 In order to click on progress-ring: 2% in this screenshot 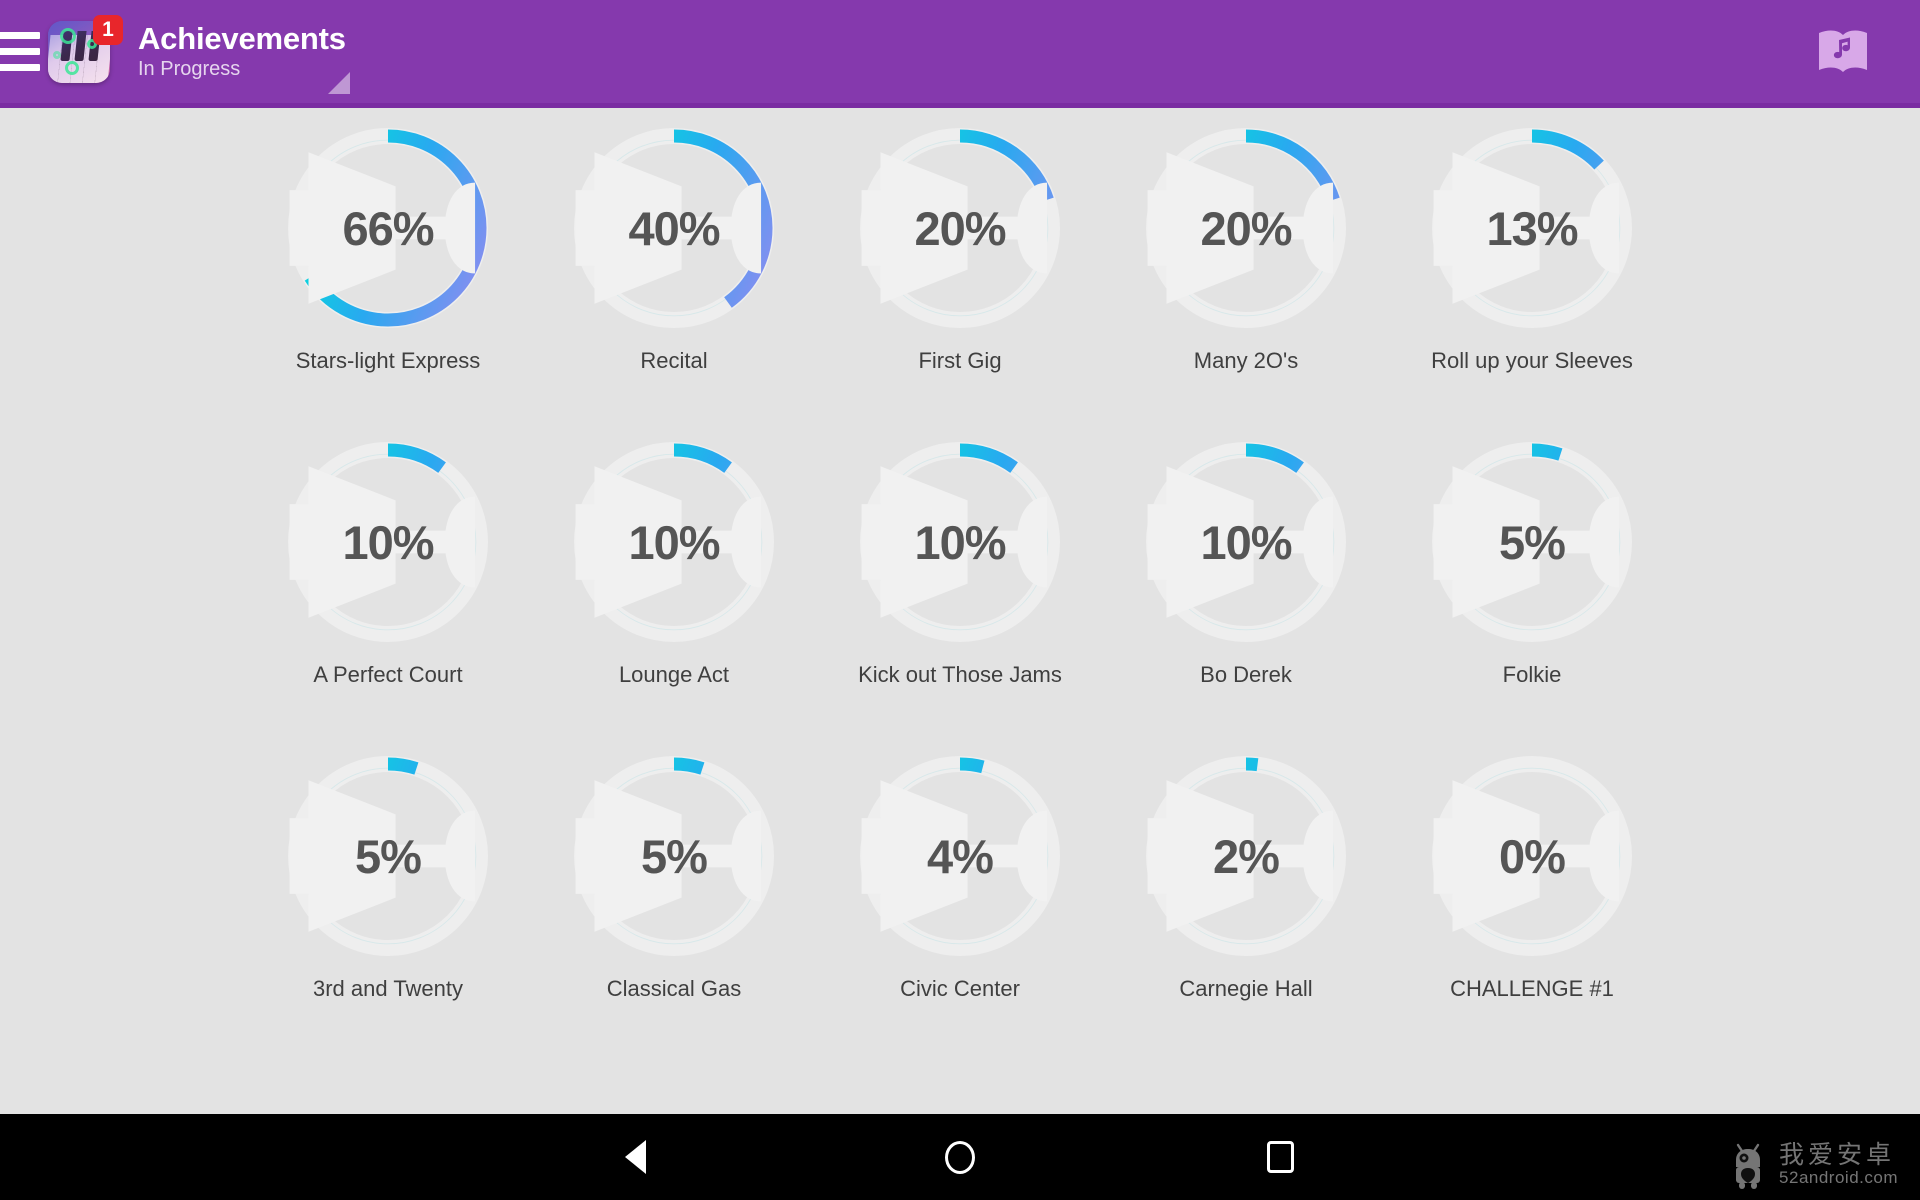, I will do `click(1246, 856)`.